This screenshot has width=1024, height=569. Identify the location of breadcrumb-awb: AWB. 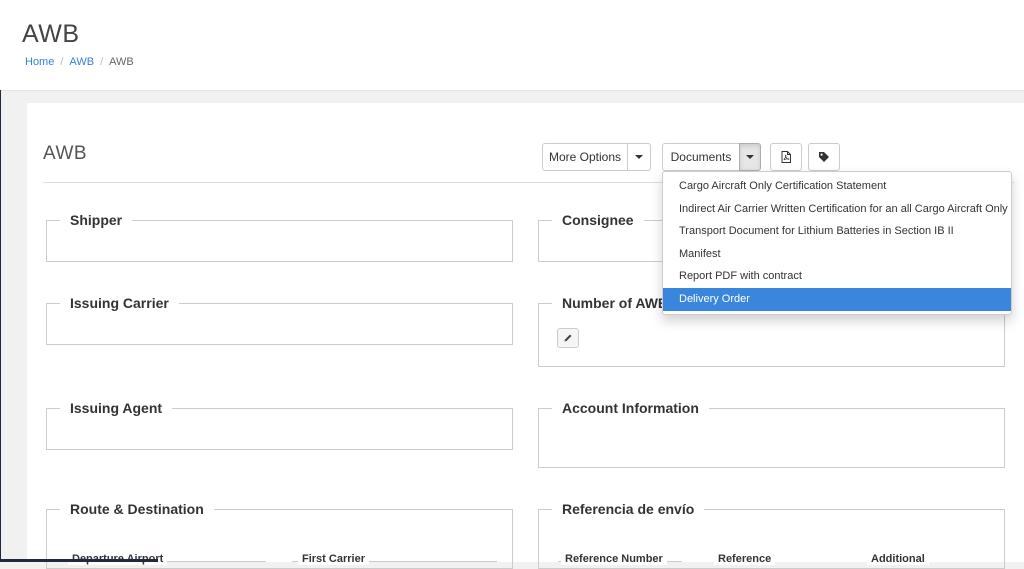
(81, 62).